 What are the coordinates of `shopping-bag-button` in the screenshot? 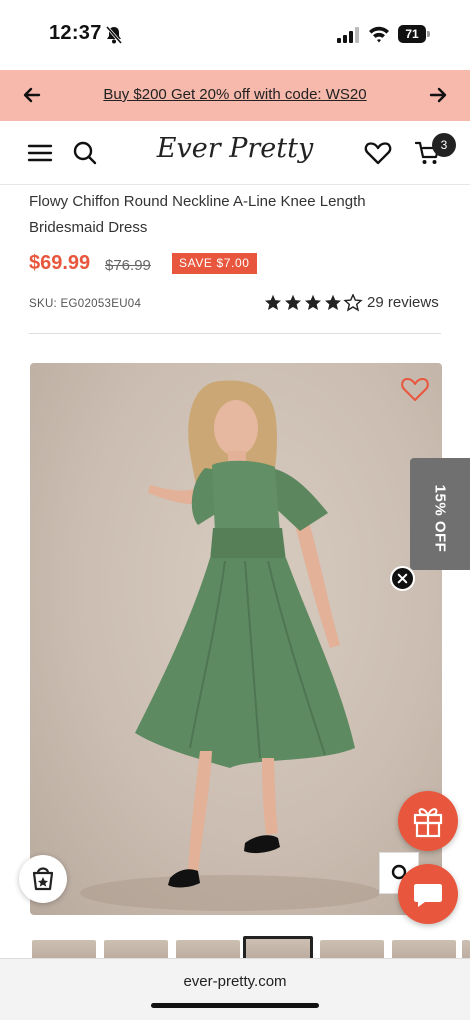 It's located at (43, 879).